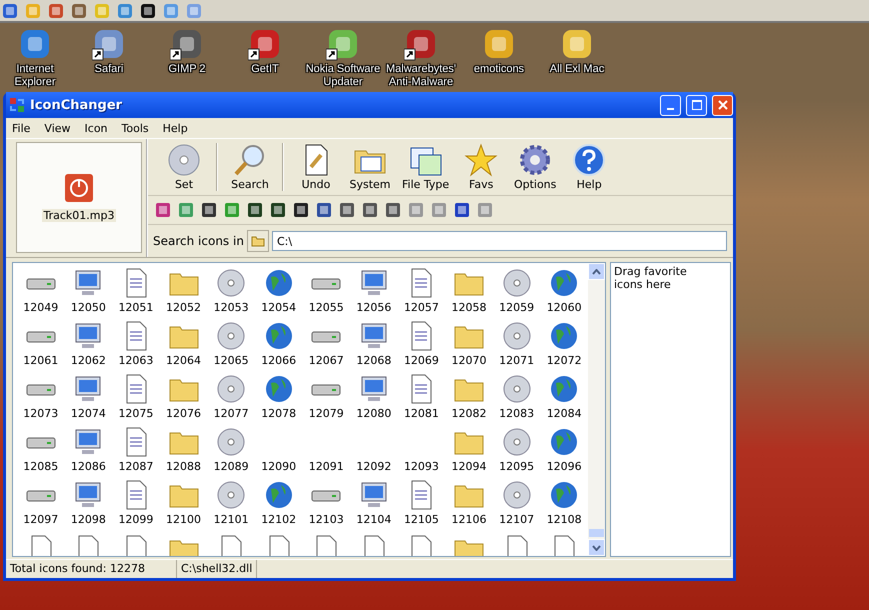 Image resolution: width=869 pixels, height=610 pixels. I want to click on icon-number: 12075, so click(136, 413).